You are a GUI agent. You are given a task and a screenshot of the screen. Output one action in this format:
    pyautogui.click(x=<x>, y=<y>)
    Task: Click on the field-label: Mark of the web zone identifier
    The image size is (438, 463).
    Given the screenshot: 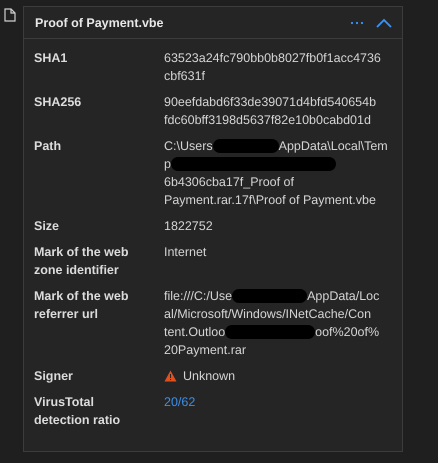 What is the action you would take?
    pyautogui.click(x=82, y=261)
    